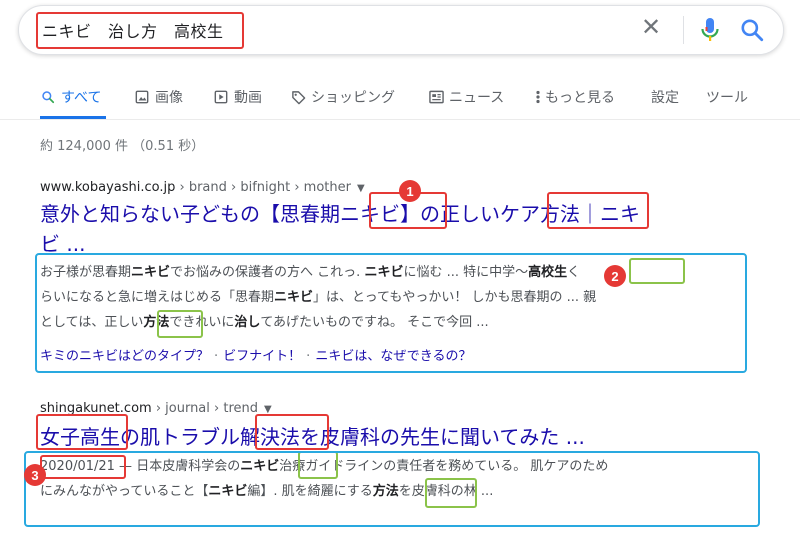 The height and width of the screenshot is (538, 800). I want to click on tab-label: ツール, so click(727, 98).